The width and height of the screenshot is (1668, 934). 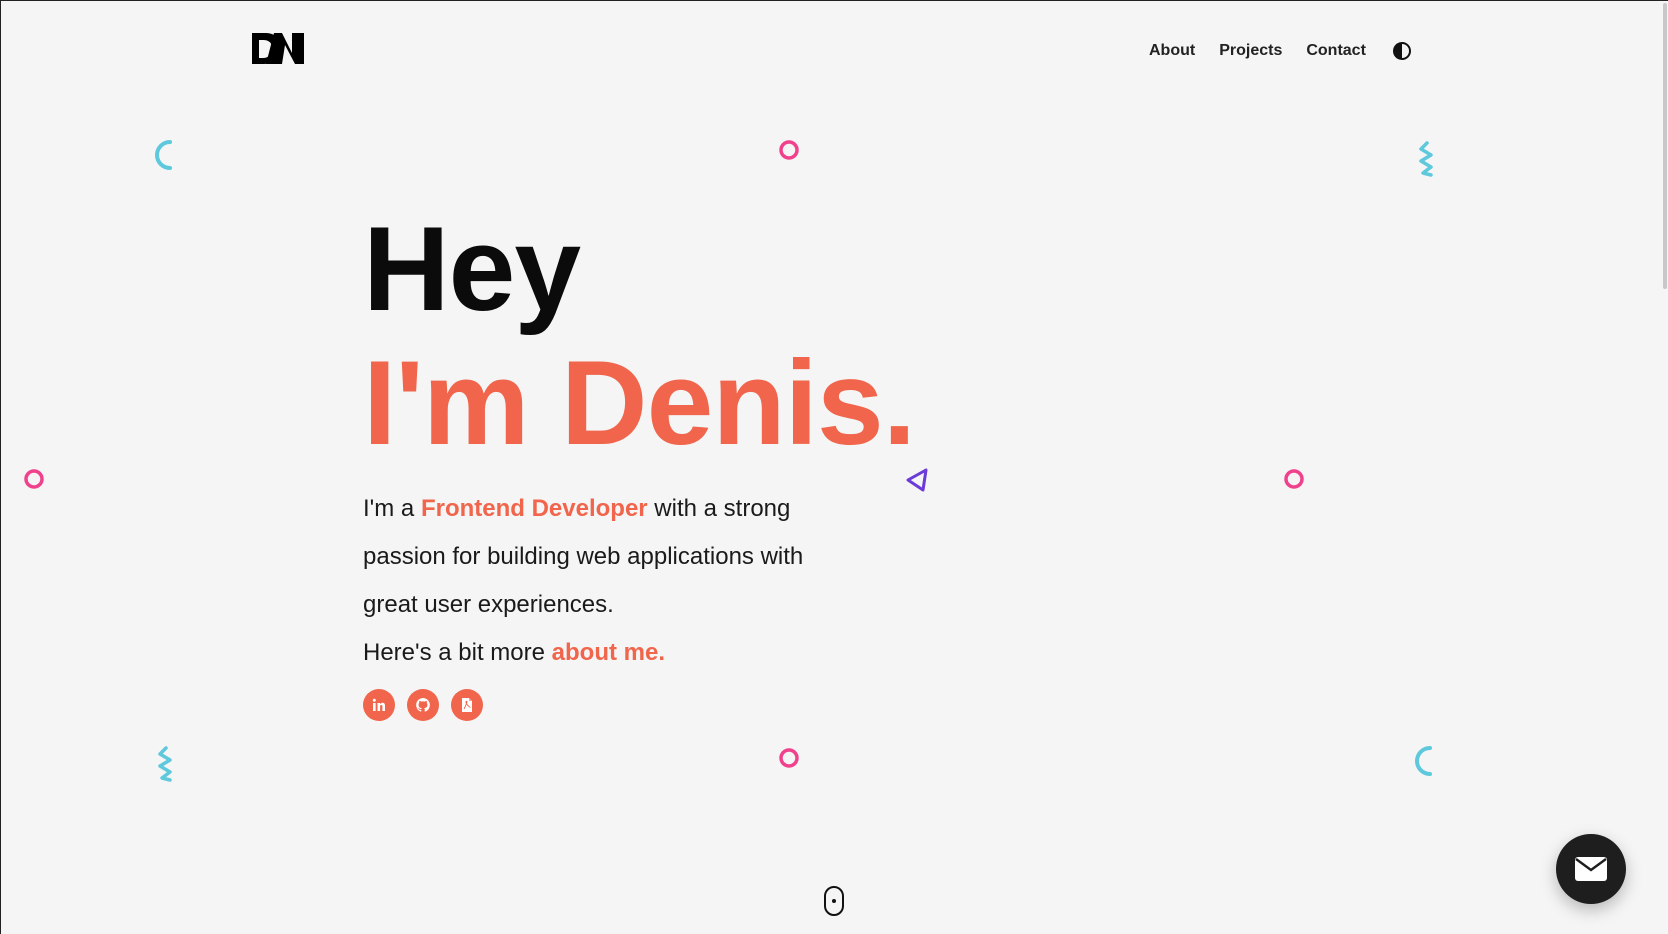 I want to click on main-nav: About Projects Contact, so click(x=1280, y=51).